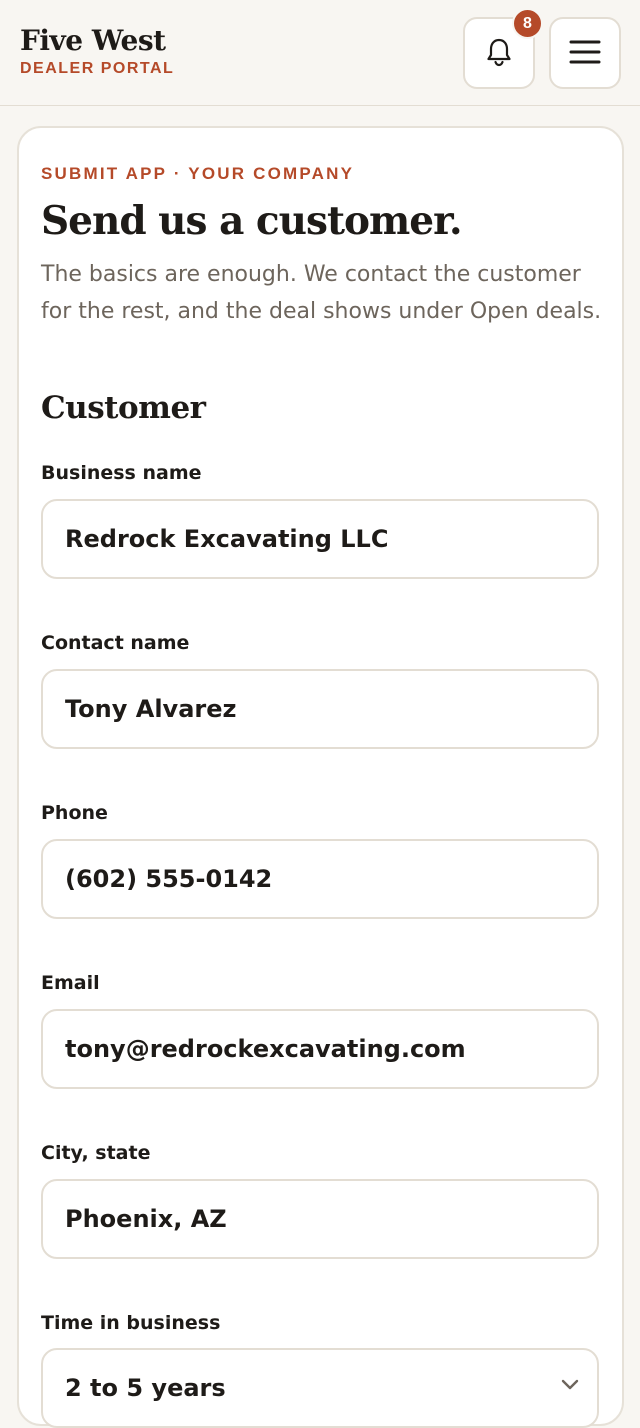 The image size is (640, 1428). What do you see at coordinates (320, 539) in the screenshot?
I see `business-name-input` at bounding box center [320, 539].